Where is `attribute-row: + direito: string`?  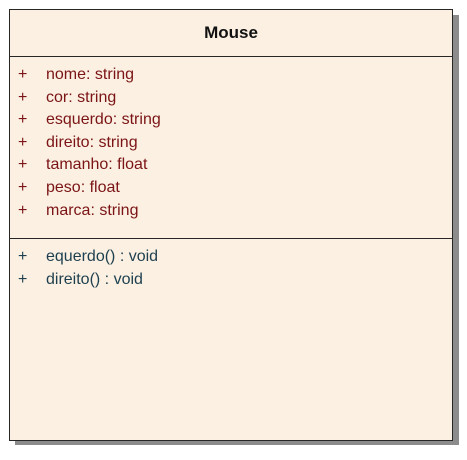
attribute-row: + direito: string is located at coordinates (231, 143).